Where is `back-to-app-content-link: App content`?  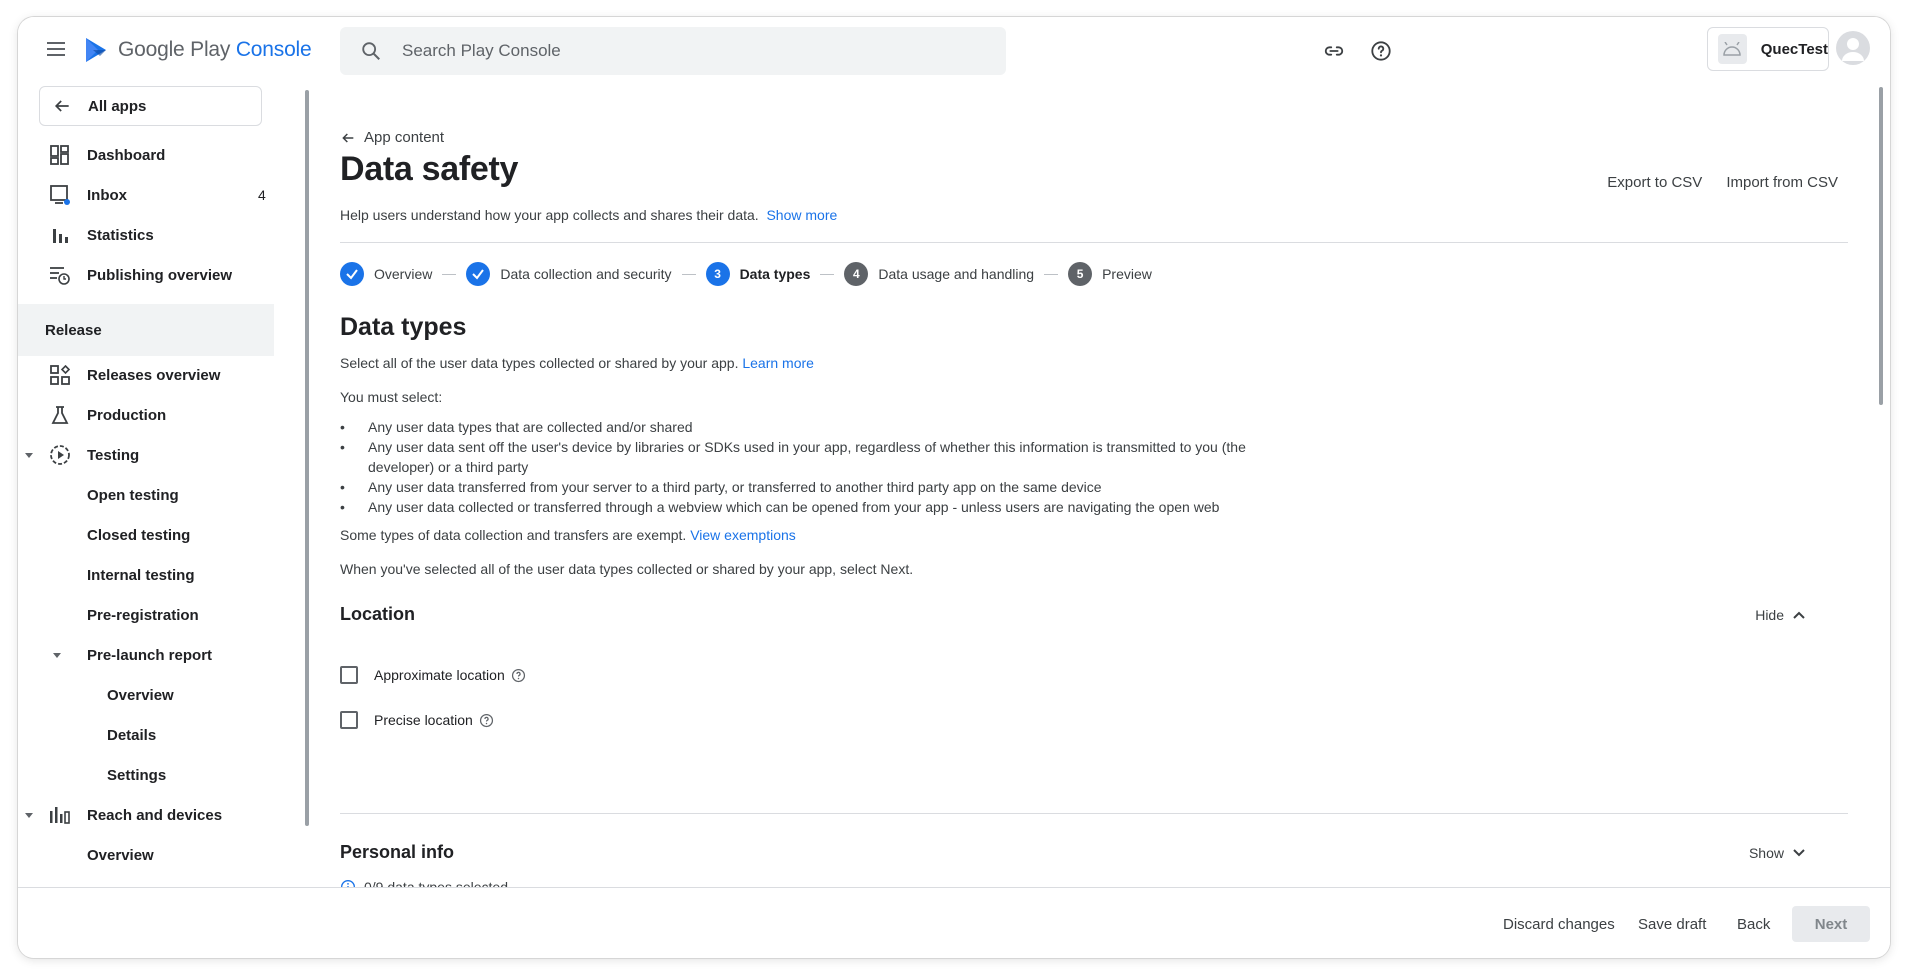
back-to-app-content-link: App content is located at coordinates (392, 137).